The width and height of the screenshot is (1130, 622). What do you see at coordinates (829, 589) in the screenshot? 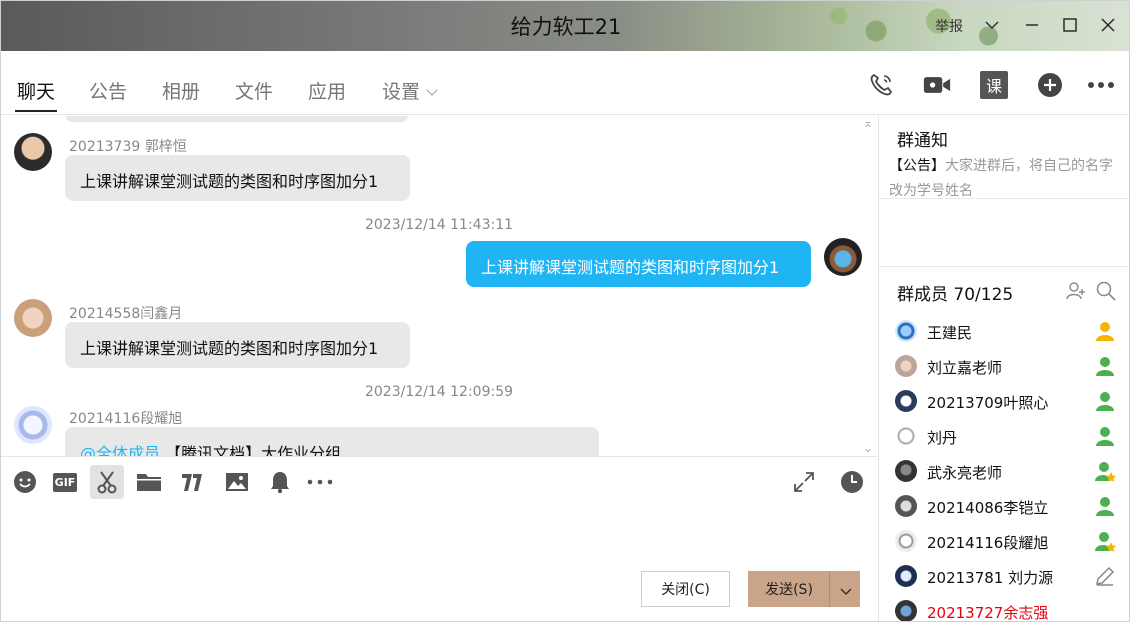
I see `send-button-divider` at bounding box center [829, 589].